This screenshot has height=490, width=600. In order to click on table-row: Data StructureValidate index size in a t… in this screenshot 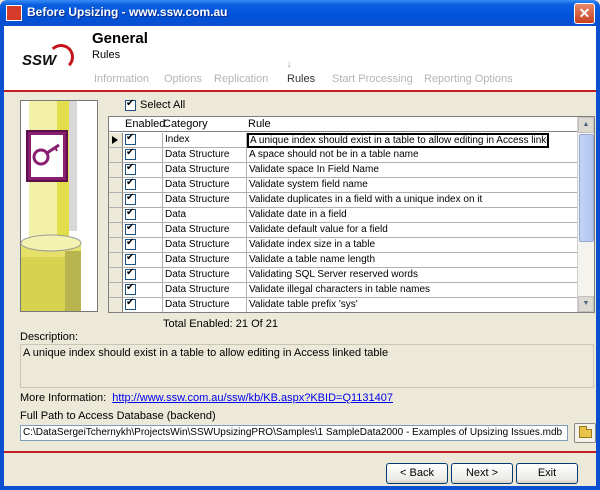, I will do `click(344, 245)`.